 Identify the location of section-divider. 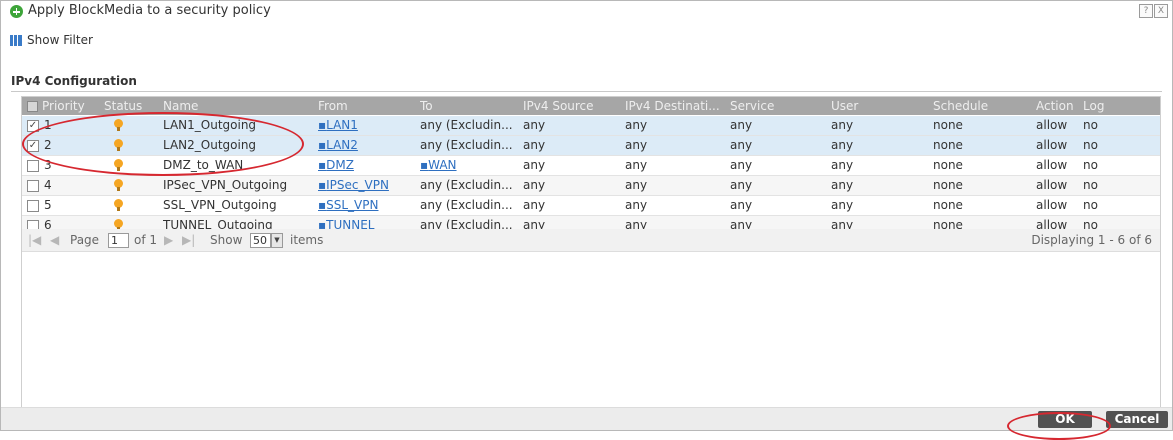
(586, 91).